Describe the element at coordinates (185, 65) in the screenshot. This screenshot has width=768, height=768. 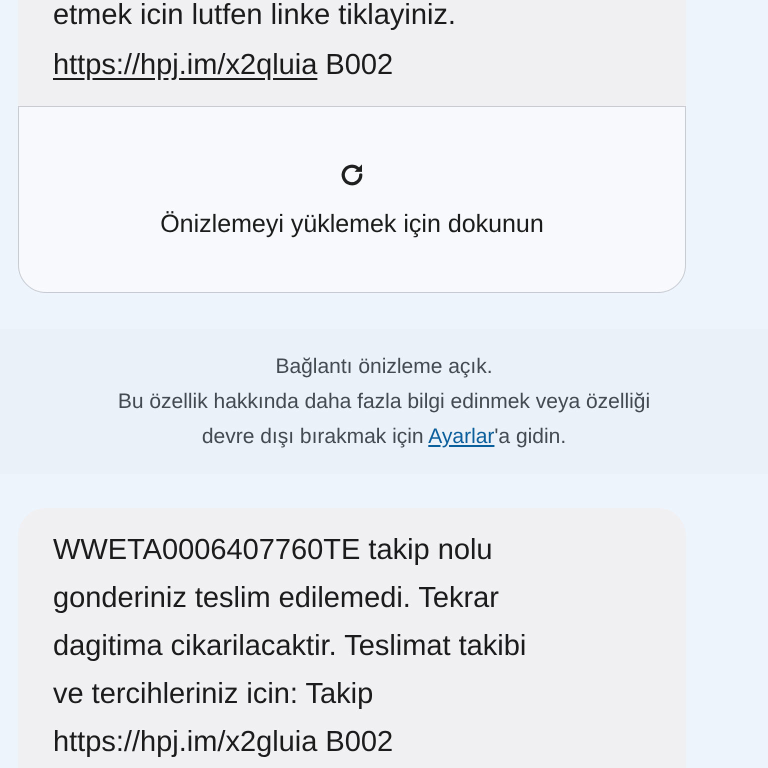
I see `message-link: https://hpj.im/x2qluia` at that location.